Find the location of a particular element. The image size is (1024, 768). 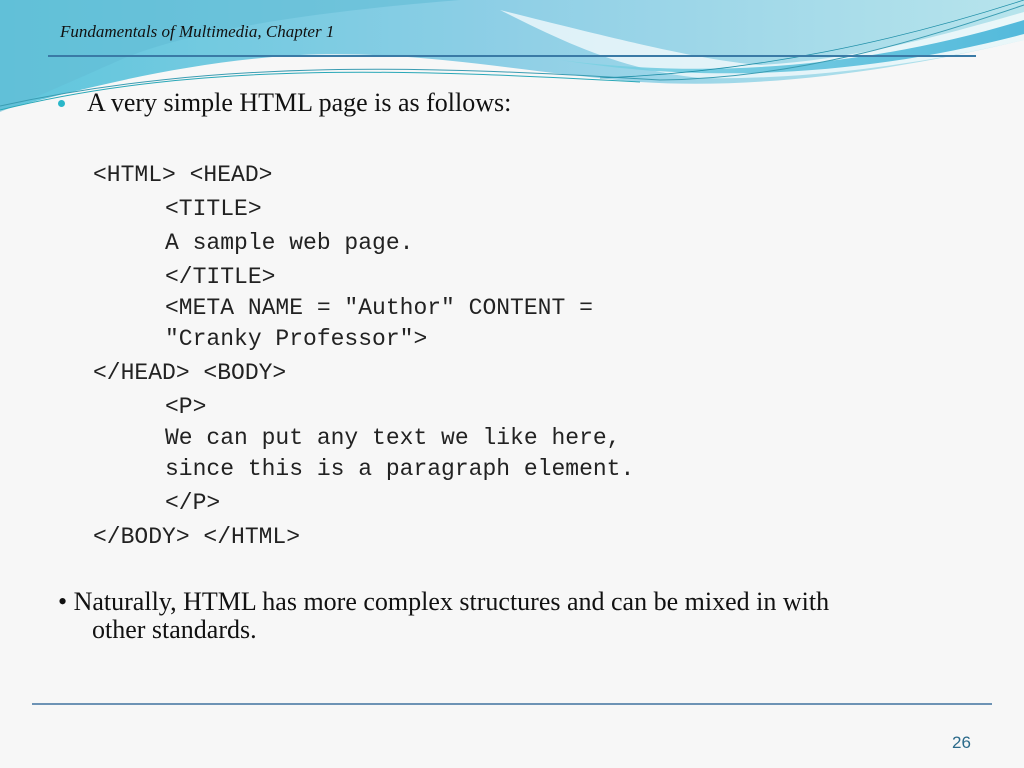

code-line: <META NAME = "Author" CONTENT = is located at coordinates (379, 308).